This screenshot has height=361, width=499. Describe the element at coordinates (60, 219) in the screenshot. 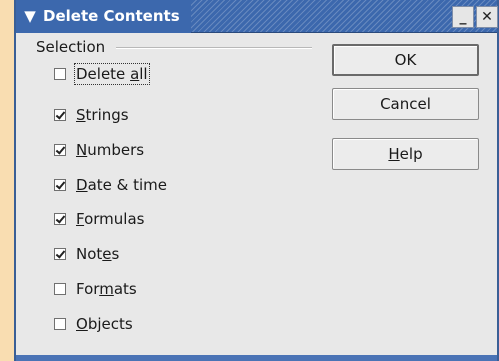

I see `checkbox-formulas-box` at that location.